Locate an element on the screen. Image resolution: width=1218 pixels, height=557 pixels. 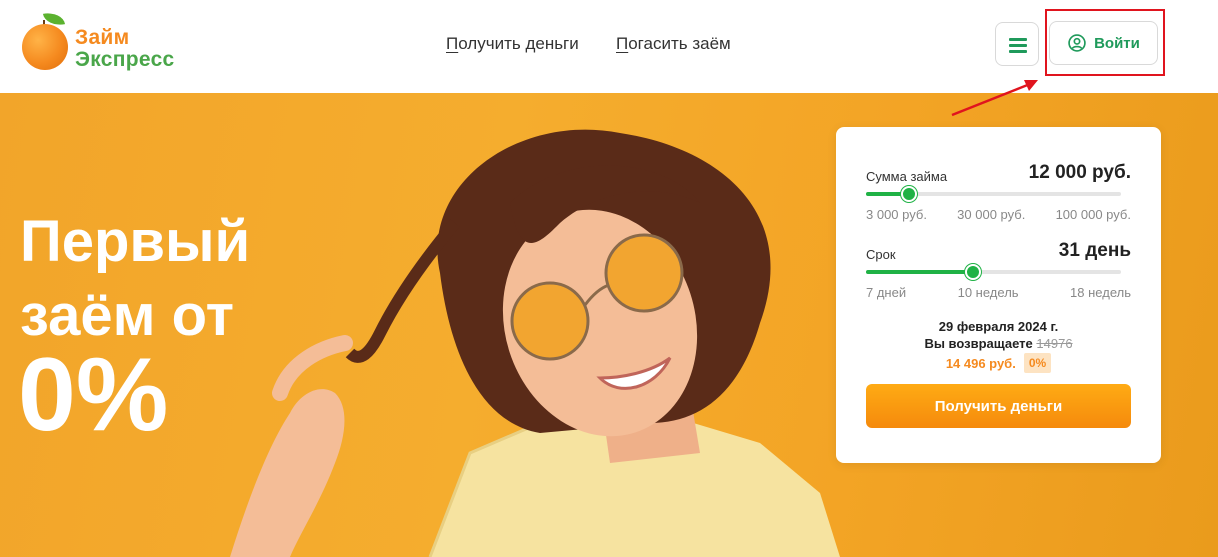
term-tick-mid: 10 недель is located at coordinates (988, 292).